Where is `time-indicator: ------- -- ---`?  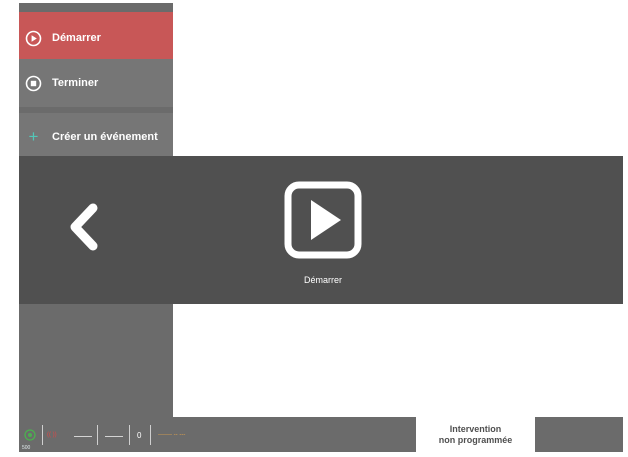 time-indicator: ------- -- --- is located at coordinates (172, 435).